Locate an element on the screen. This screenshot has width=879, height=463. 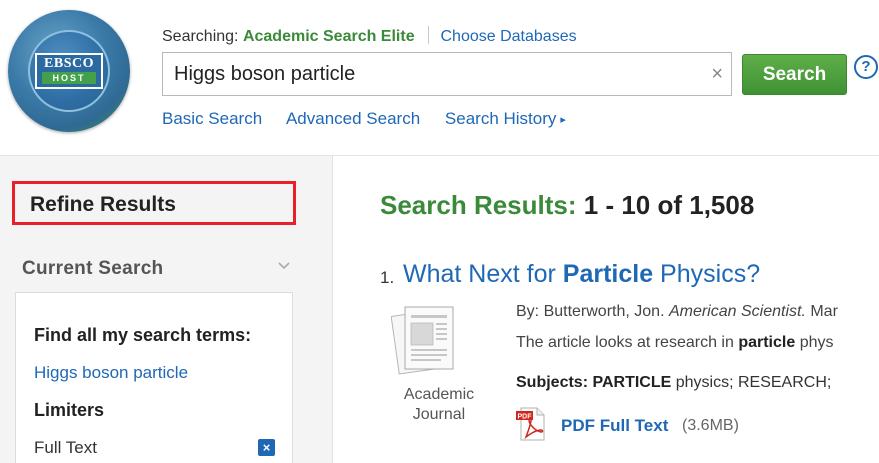
ebsco-host-logo: EBSCO HOST is located at coordinates (69, 71).